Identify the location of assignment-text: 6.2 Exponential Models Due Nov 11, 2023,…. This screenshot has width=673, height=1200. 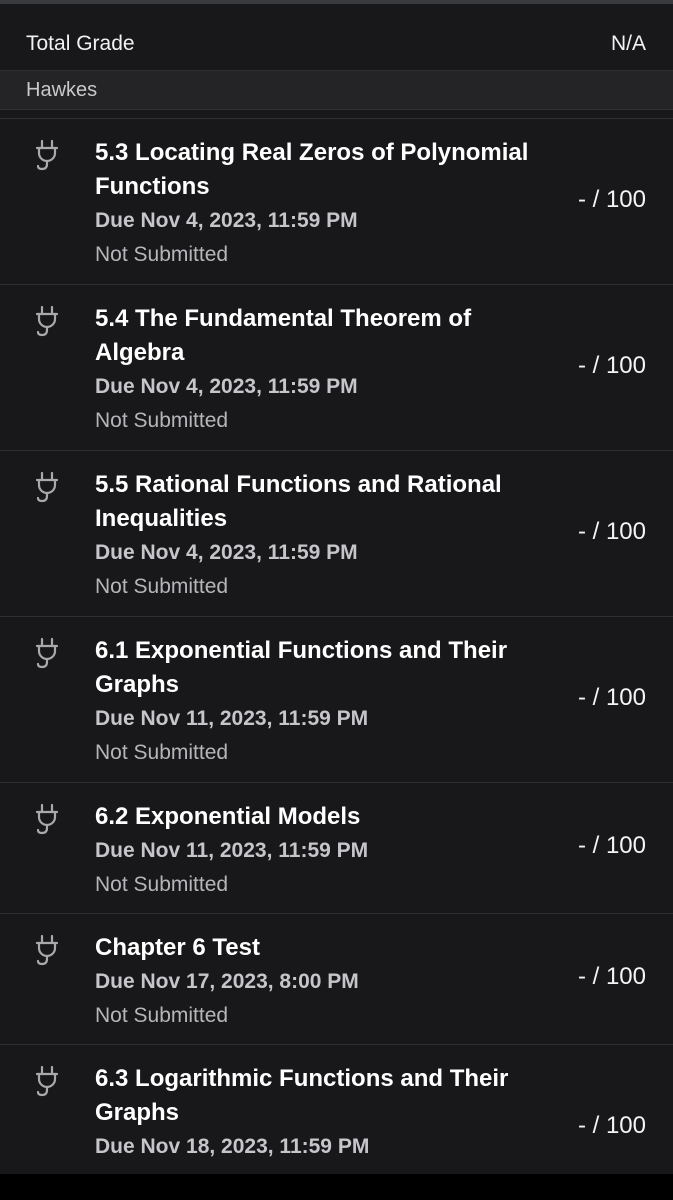
(315, 851).